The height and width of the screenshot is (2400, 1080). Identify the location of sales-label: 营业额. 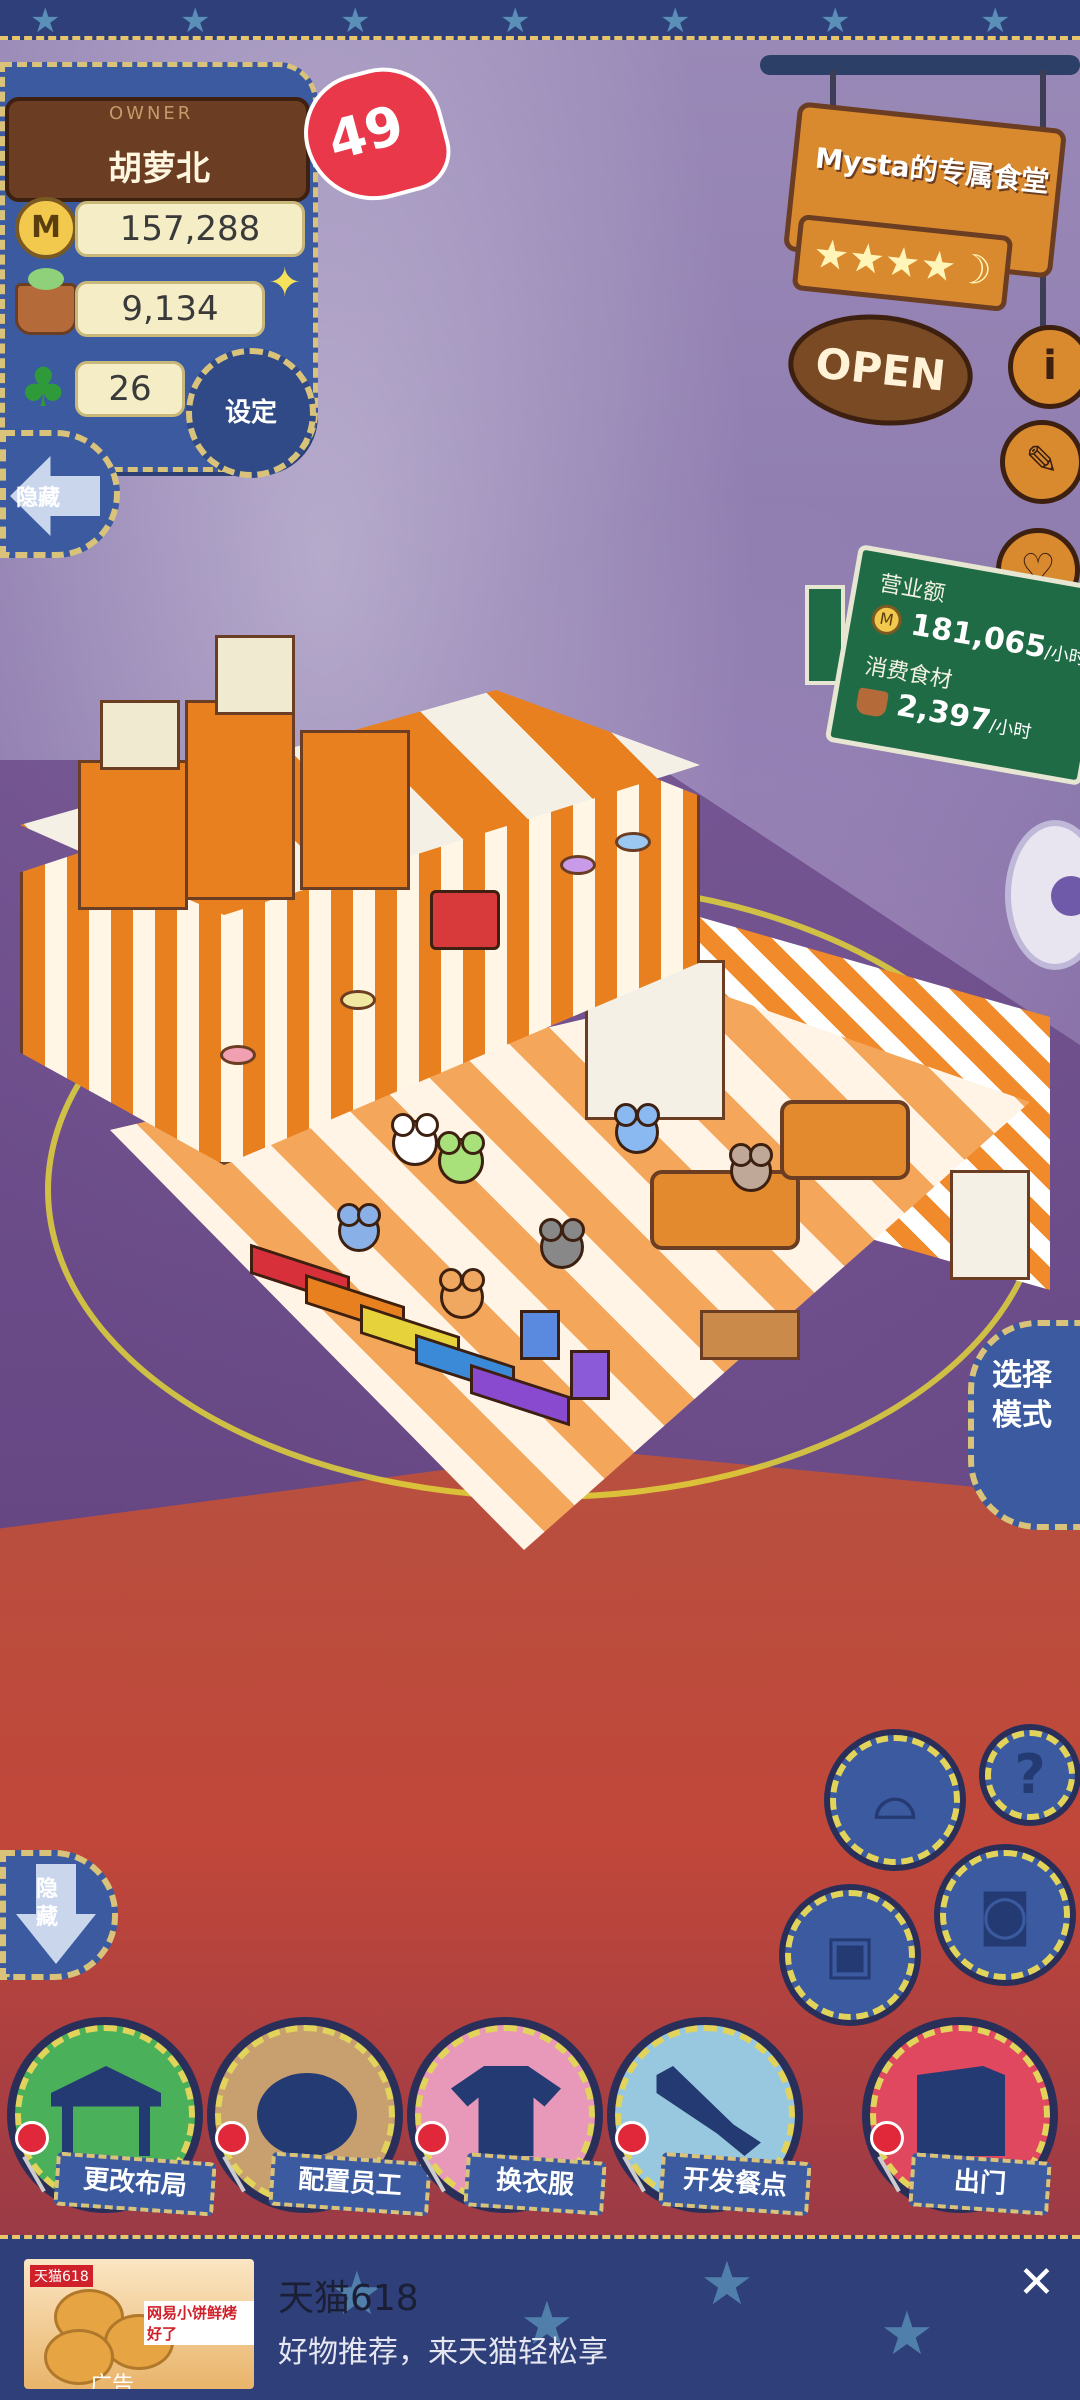
(912, 589).